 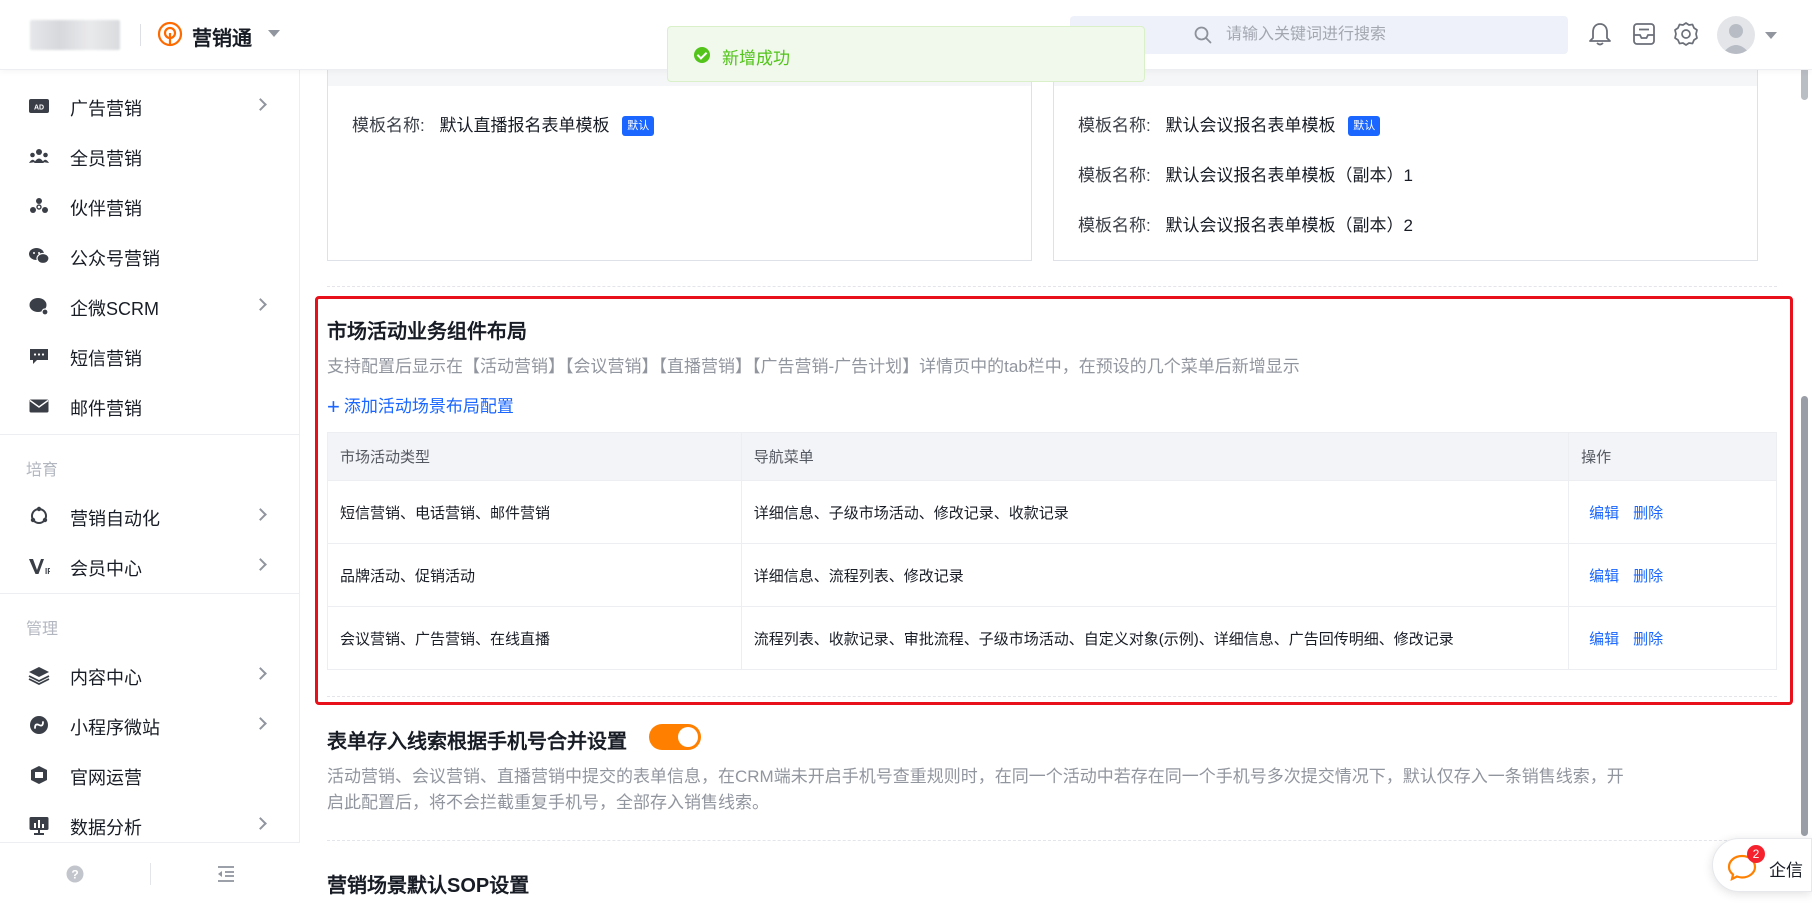 What do you see at coordinates (756, 58) in the screenshot?
I see `toast-message: 新增成功` at bounding box center [756, 58].